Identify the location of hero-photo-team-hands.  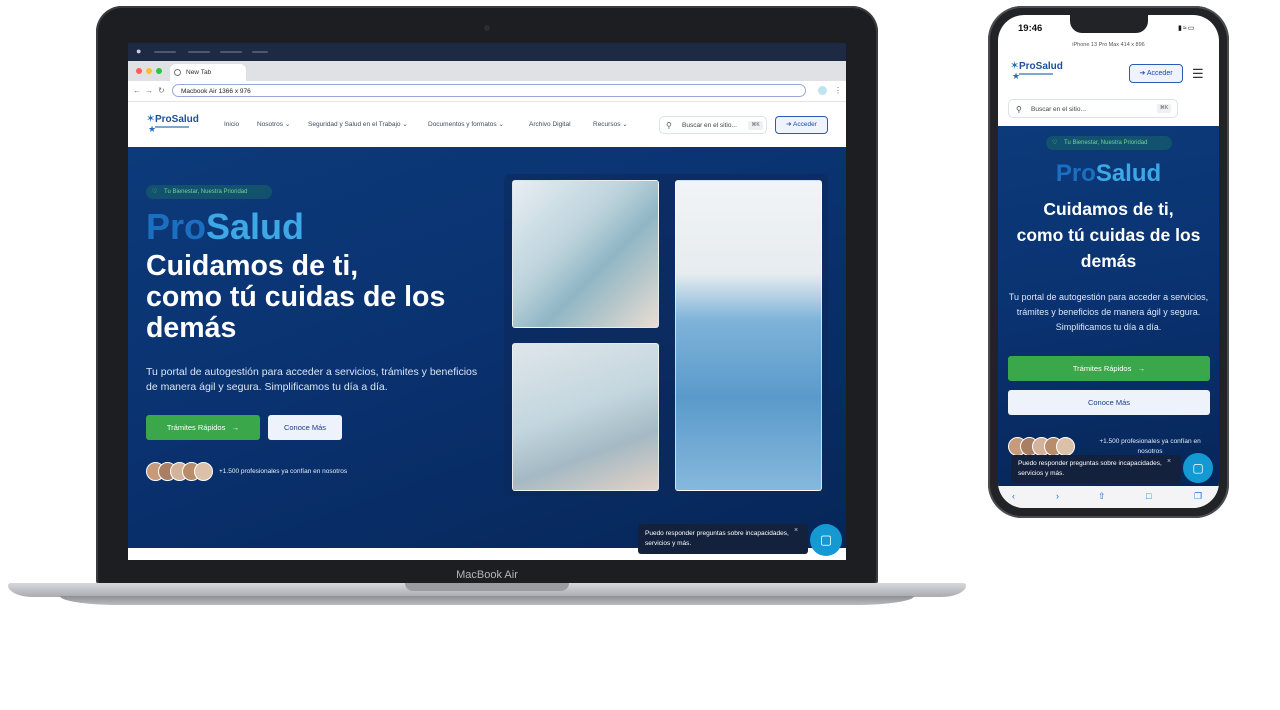
(585, 254).